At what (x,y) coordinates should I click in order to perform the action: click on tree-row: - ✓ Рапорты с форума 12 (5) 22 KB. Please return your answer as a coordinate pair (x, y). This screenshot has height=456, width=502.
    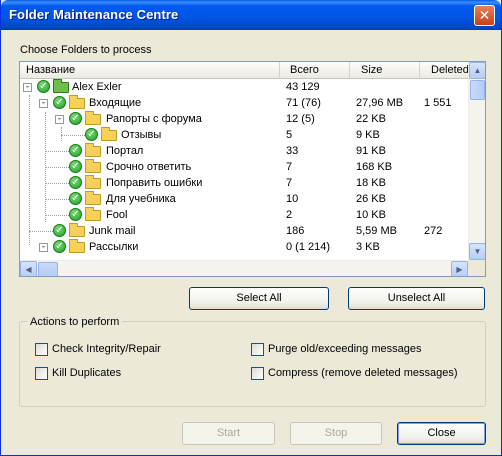
    Looking at the image, I should click on (244, 119).